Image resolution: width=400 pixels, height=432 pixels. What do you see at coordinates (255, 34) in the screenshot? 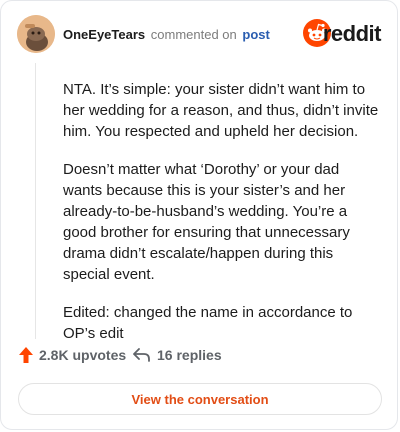
I see `post-link: post` at bounding box center [255, 34].